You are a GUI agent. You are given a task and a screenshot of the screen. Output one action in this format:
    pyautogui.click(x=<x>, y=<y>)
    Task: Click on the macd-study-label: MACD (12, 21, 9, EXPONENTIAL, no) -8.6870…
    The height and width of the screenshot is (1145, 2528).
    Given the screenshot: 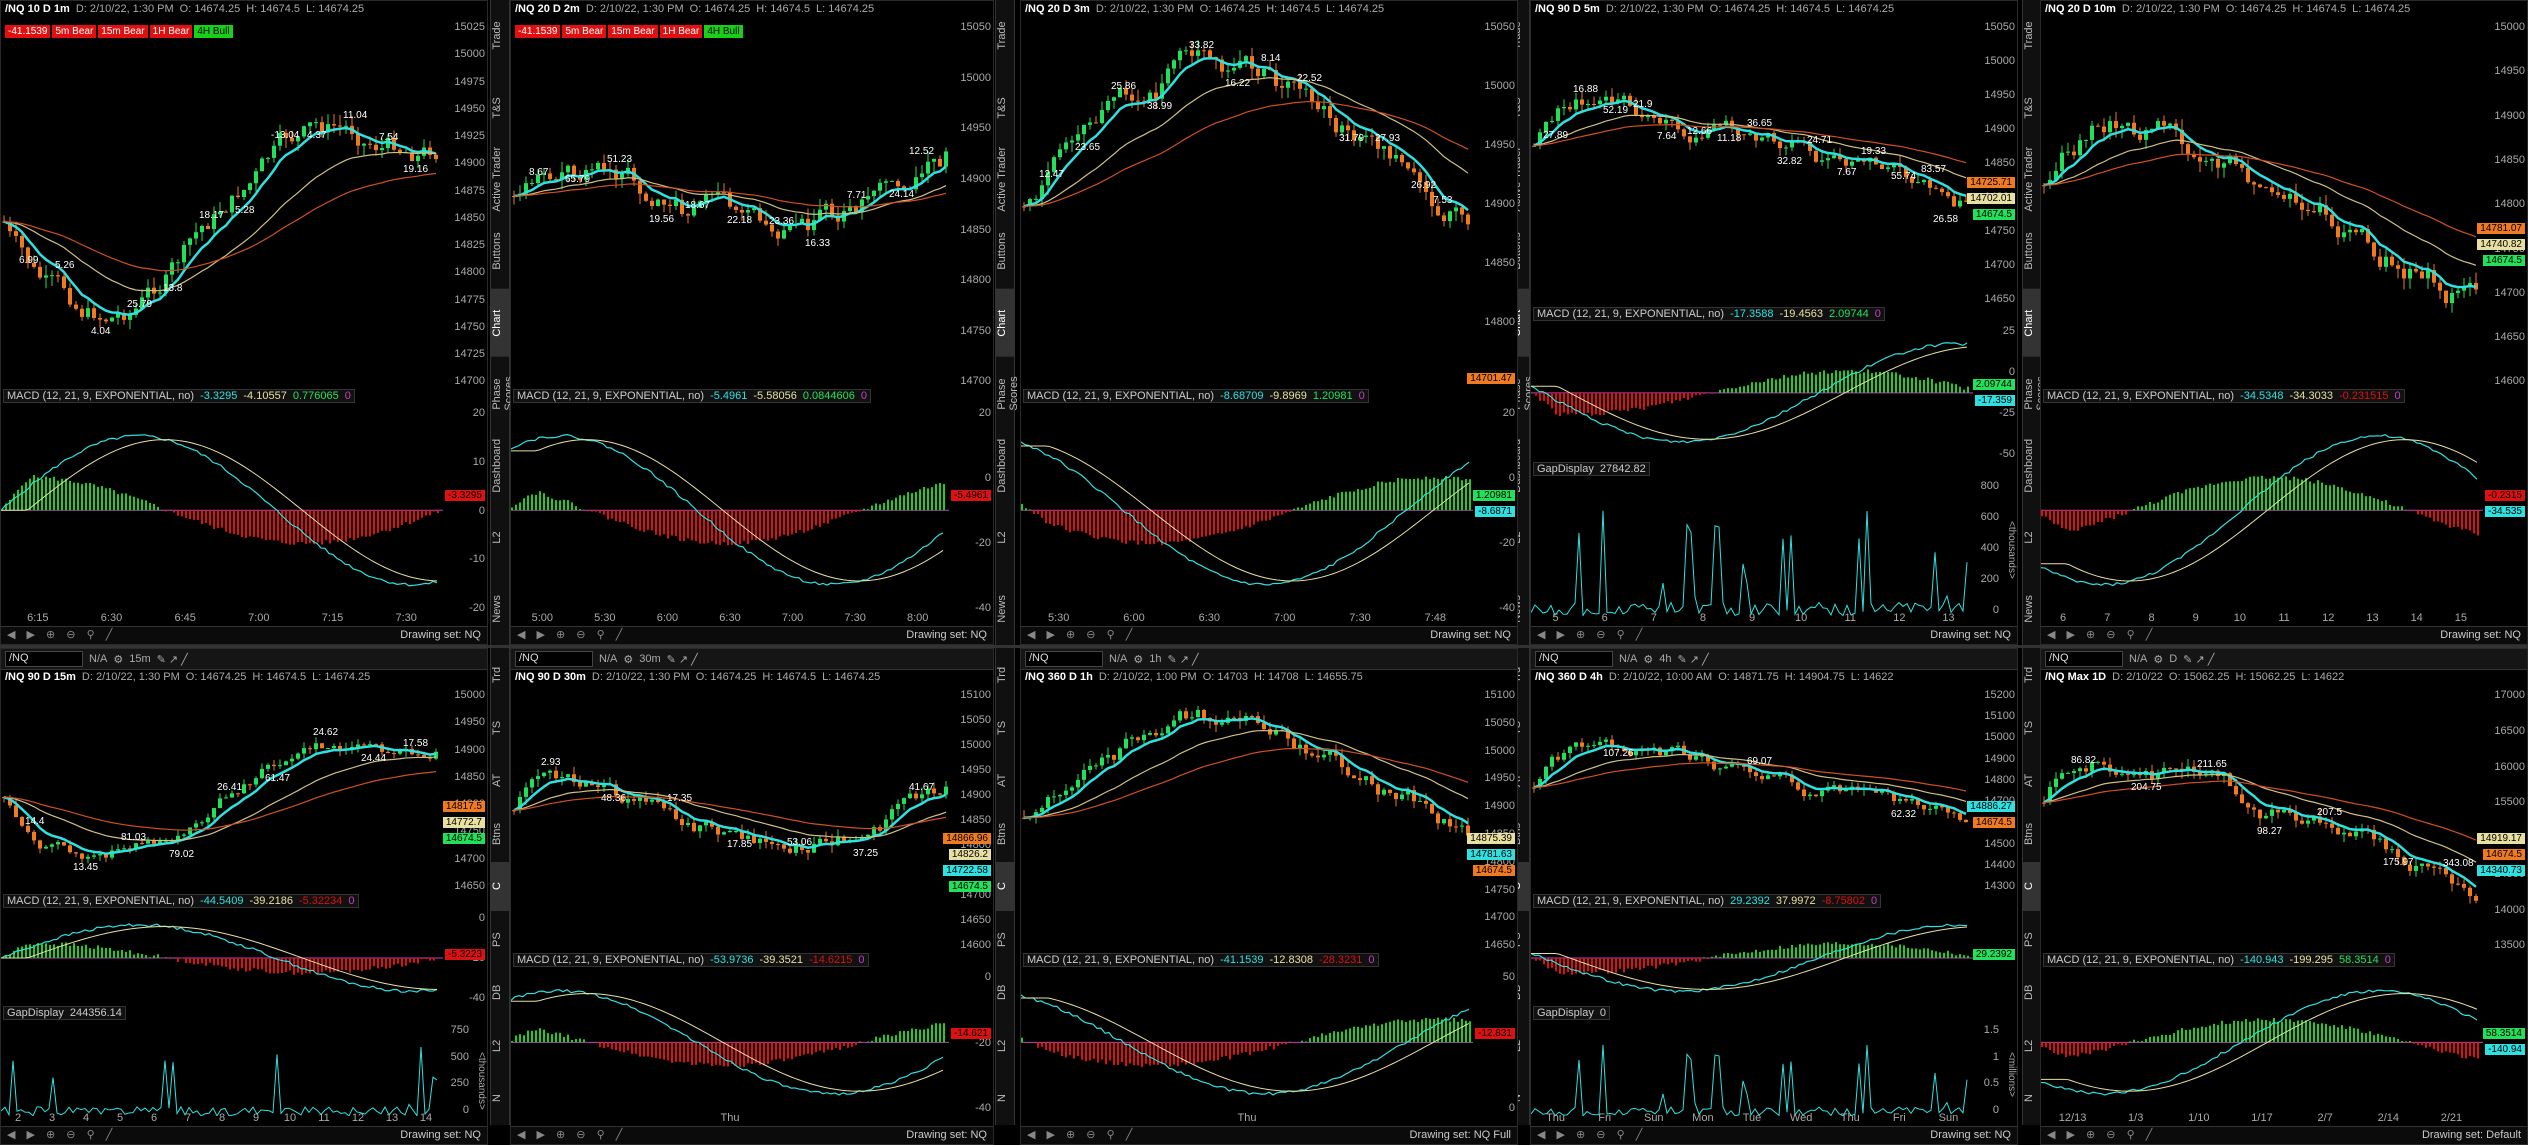 What is the action you would take?
    pyautogui.click(x=1196, y=396)
    